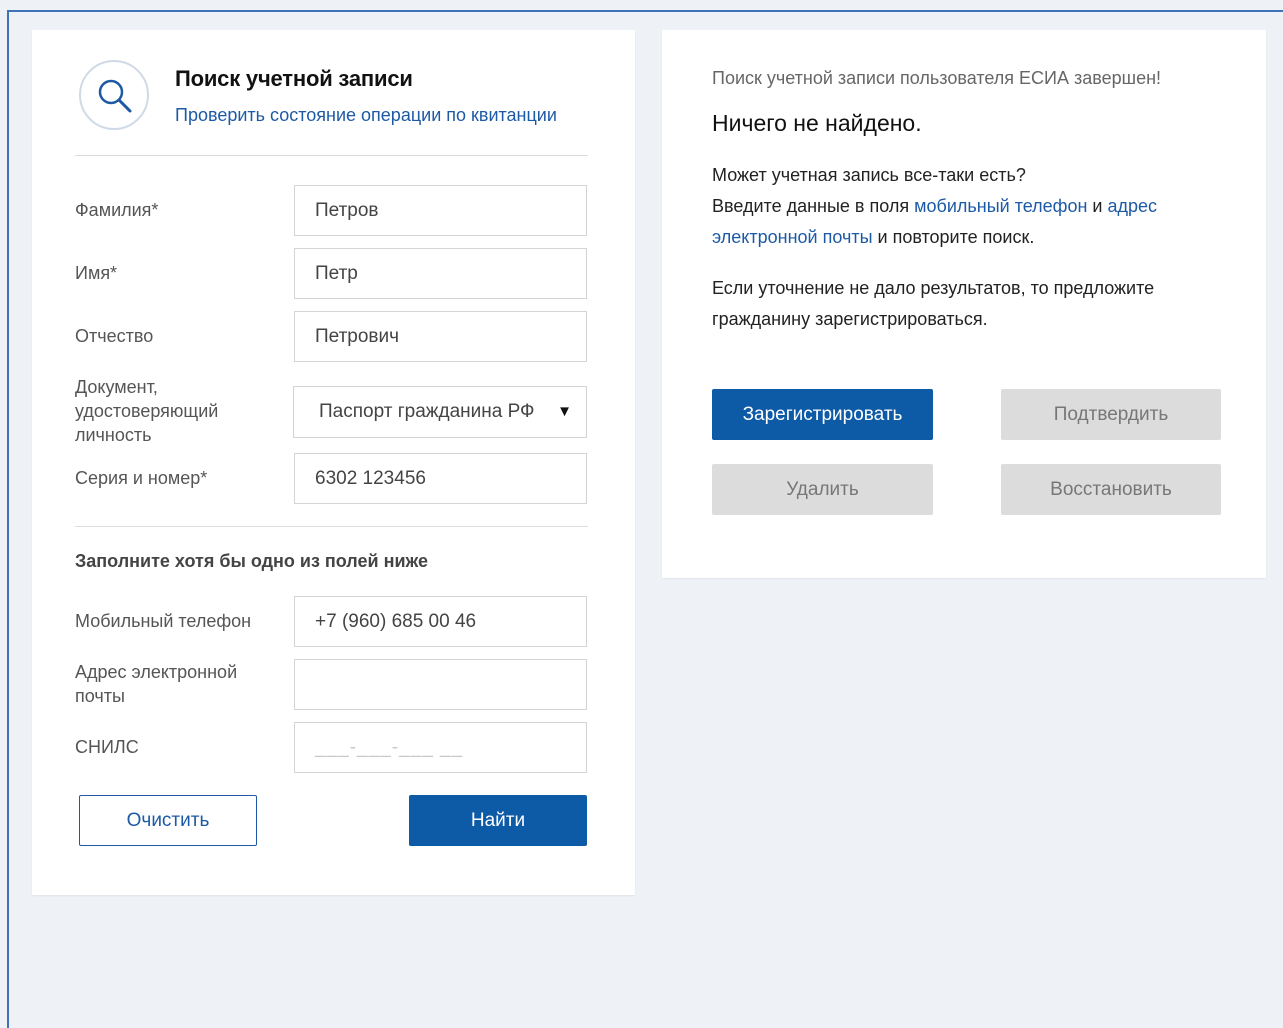 This screenshot has height=1028, width=1283. What do you see at coordinates (869, 175) in the screenshot?
I see `hint-line1: Может учетная запись все-таки есть?` at bounding box center [869, 175].